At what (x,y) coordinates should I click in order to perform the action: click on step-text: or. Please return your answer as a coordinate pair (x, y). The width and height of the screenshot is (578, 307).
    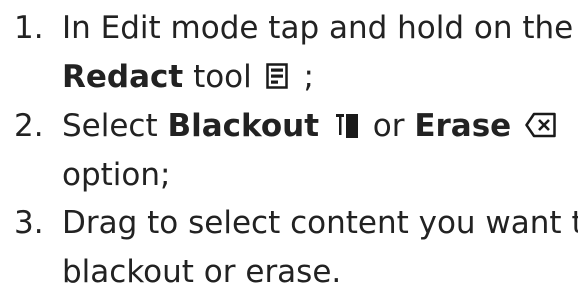
    Looking at the image, I should click on (388, 126).